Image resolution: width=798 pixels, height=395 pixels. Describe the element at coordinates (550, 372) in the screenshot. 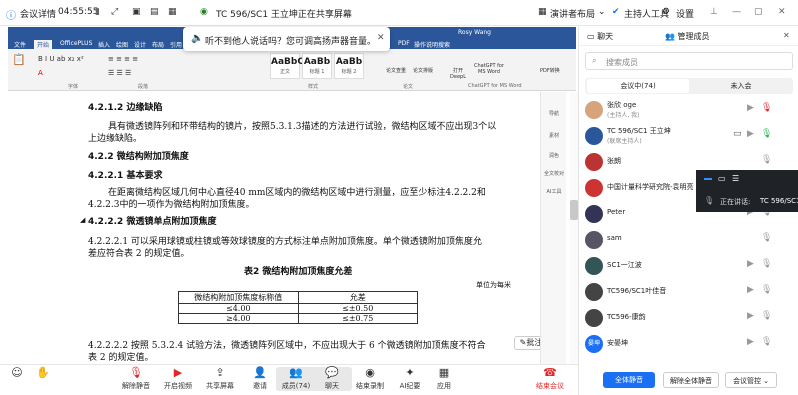

I see `hang-up-icon: ☎` at that location.